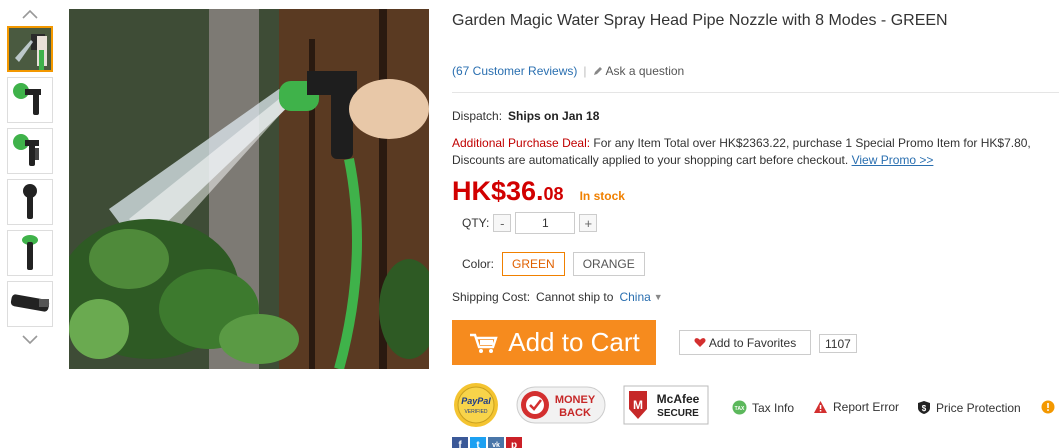 This screenshot has width=1059, height=448. Describe the element at coordinates (30, 177) in the screenshot. I see `thumbnail-rail` at that location.